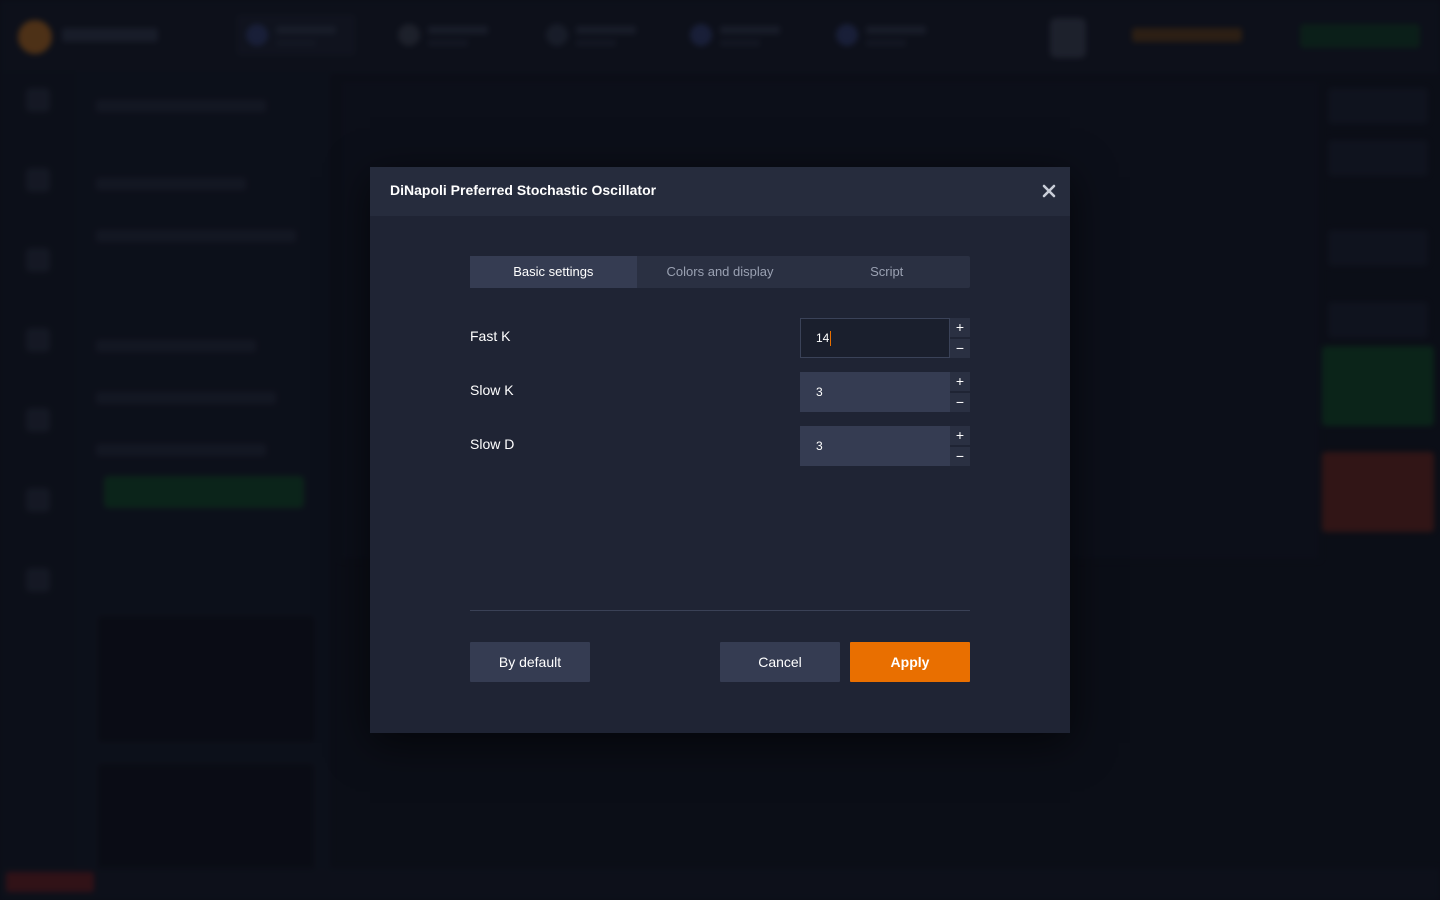 The height and width of the screenshot is (900, 1440). I want to click on tab-colors-and-display: Colors and display, so click(720, 272).